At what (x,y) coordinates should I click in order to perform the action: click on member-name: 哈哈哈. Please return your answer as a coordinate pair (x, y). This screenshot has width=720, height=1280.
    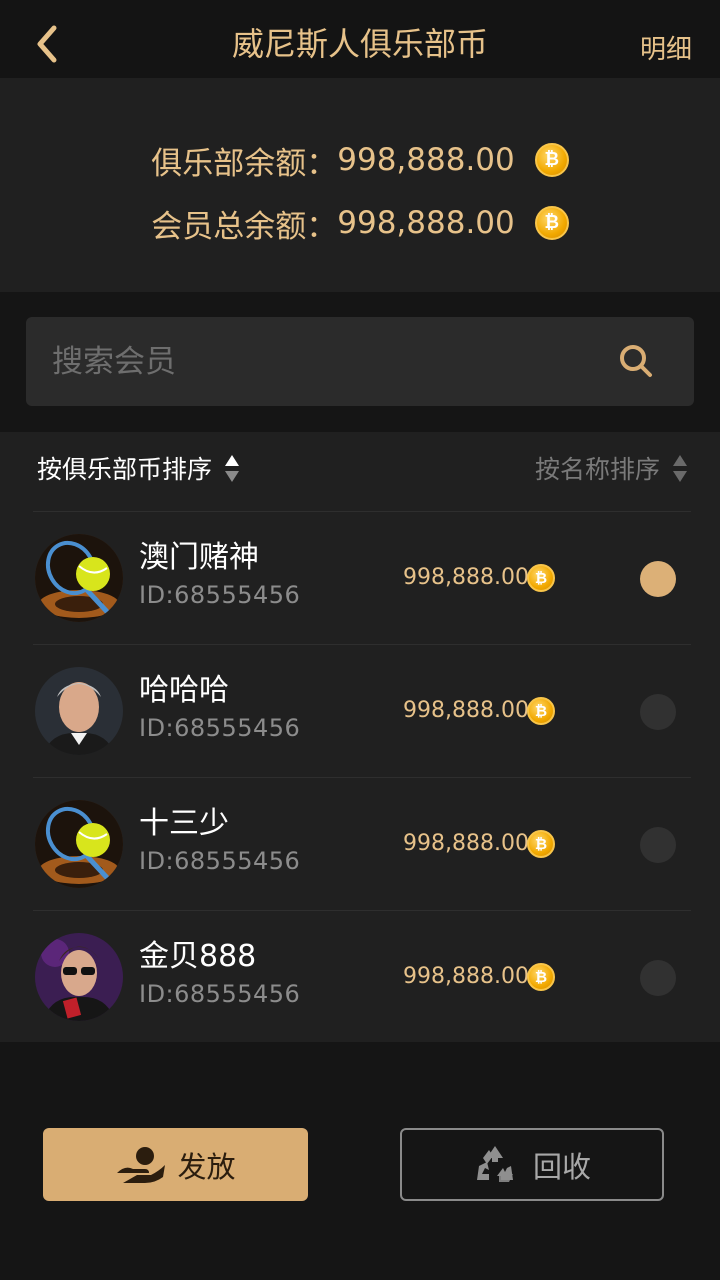
    Looking at the image, I should click on (184, 690).